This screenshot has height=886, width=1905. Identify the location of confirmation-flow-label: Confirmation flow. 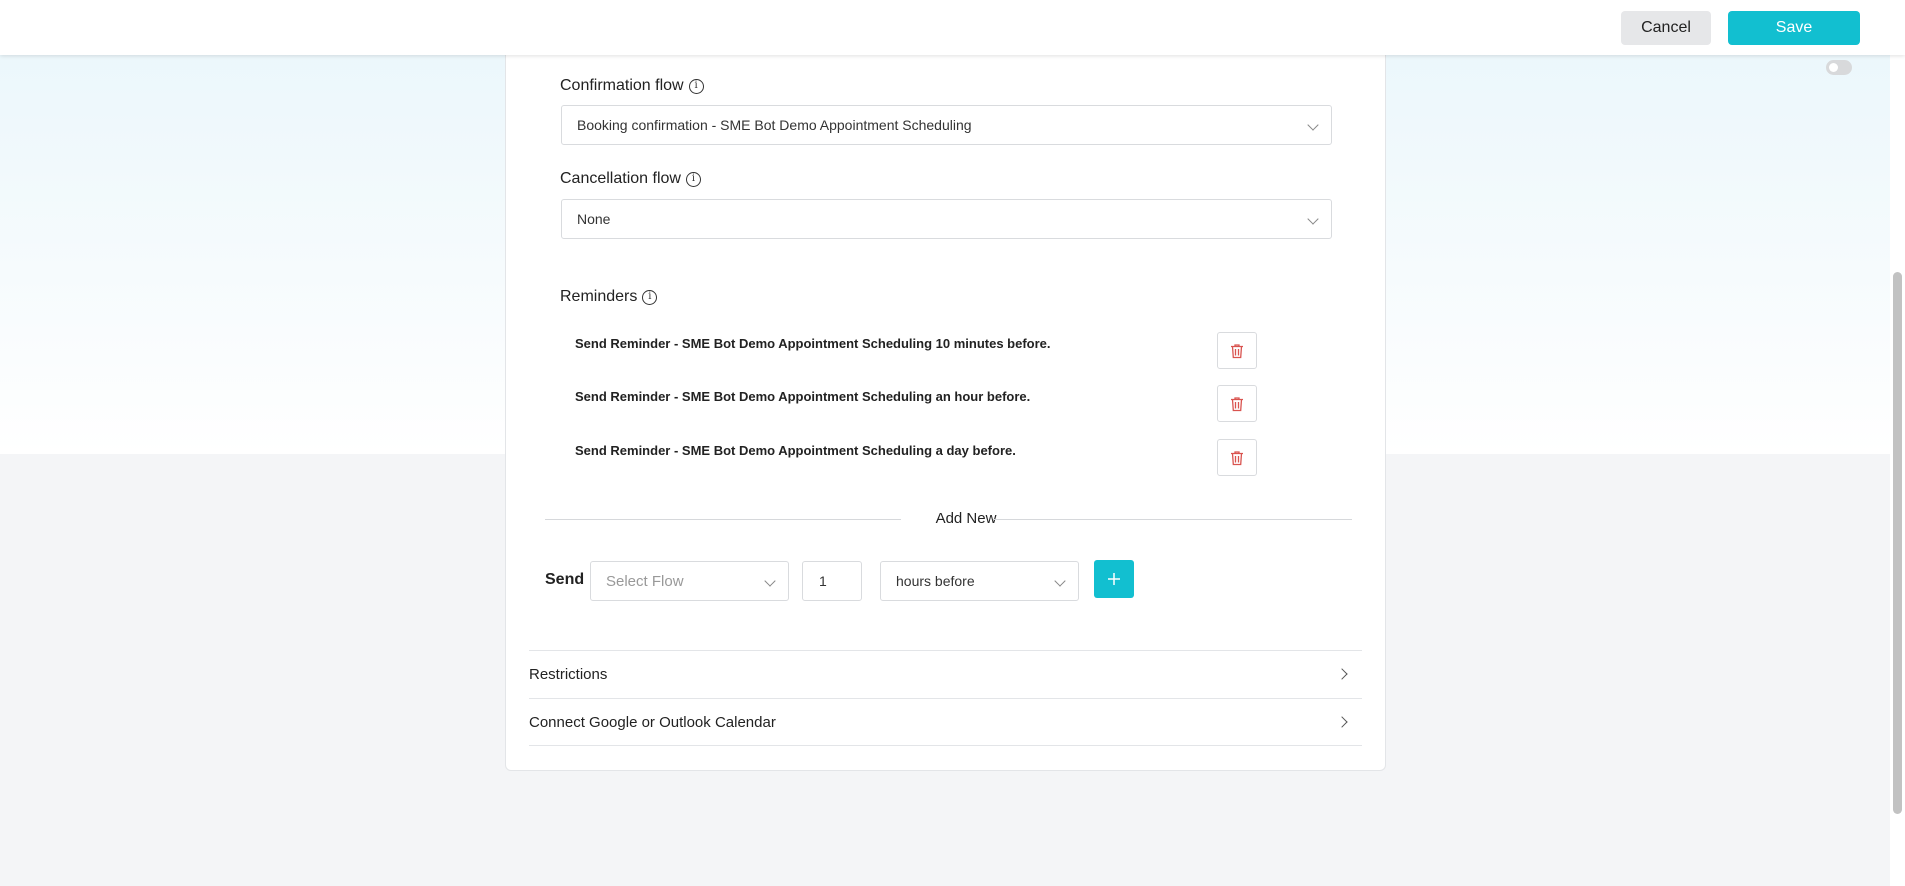
(622, 85).